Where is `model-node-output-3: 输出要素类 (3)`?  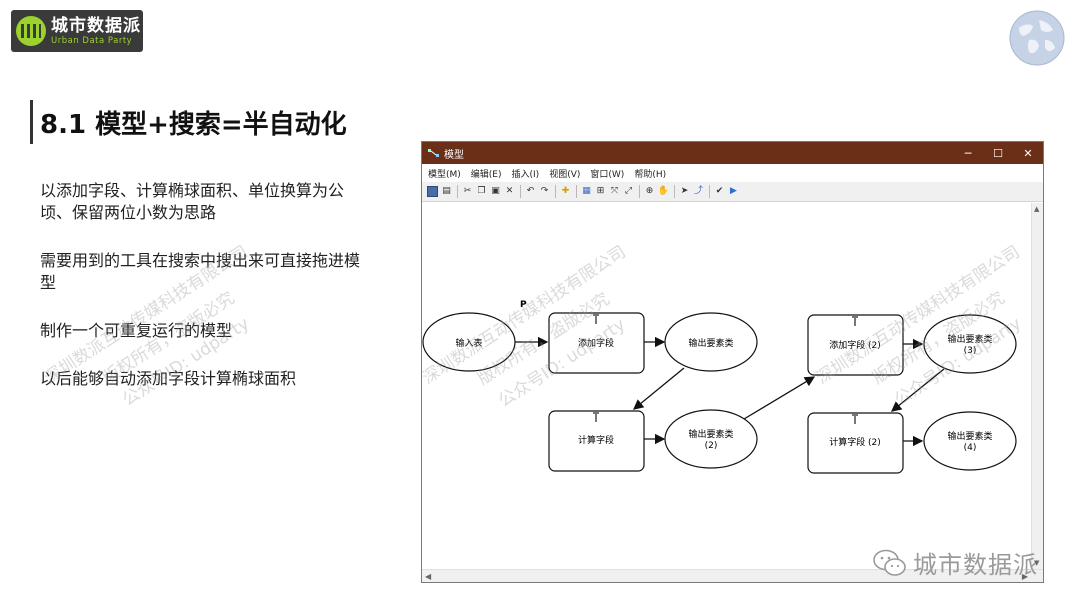
model-node-output-3: 输出要素类 (3) is located at coordinates (970, 344).